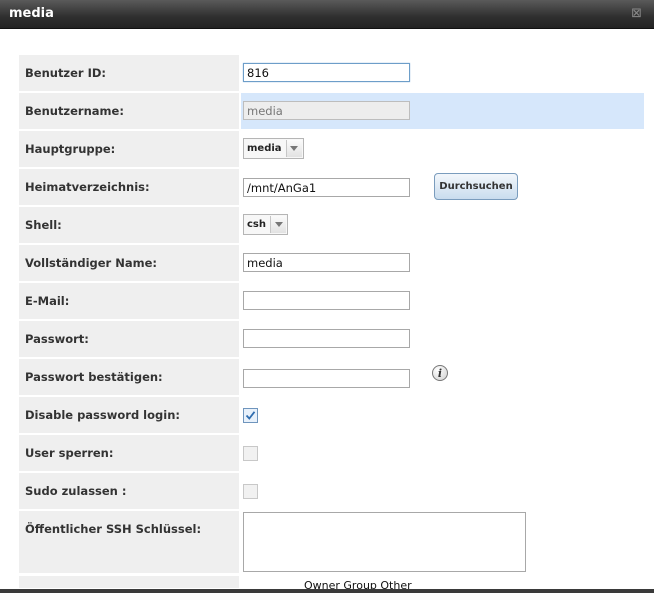 Image resolution: width=654 pixels, height=593 pixels. What do you see at coordinates (326, 378) in the screenshot?
I see `password-confirm-input` at bounding box center [326, 378].